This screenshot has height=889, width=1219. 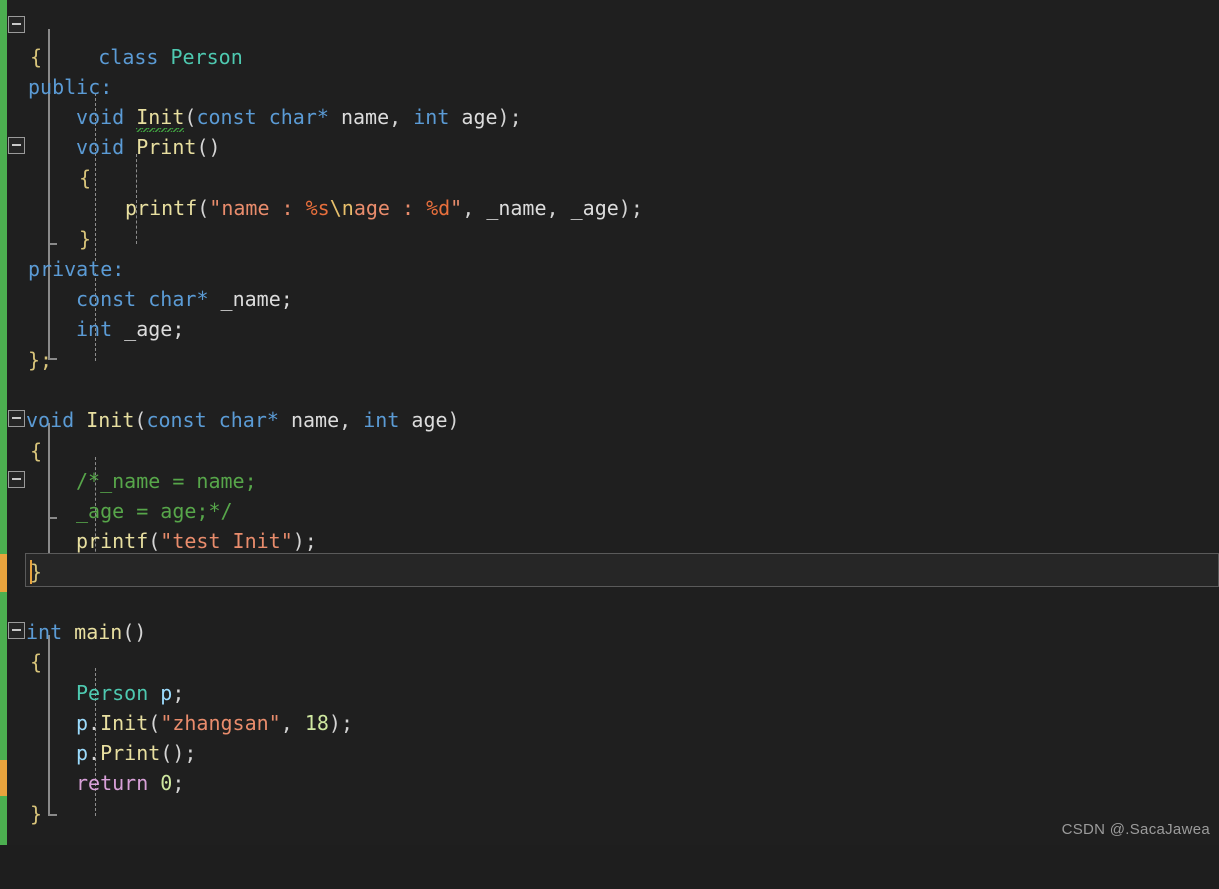 What do you see at coordinates (453, 420) in the screenshot?
I see `token-close: )` at bounding box center [453, 420].